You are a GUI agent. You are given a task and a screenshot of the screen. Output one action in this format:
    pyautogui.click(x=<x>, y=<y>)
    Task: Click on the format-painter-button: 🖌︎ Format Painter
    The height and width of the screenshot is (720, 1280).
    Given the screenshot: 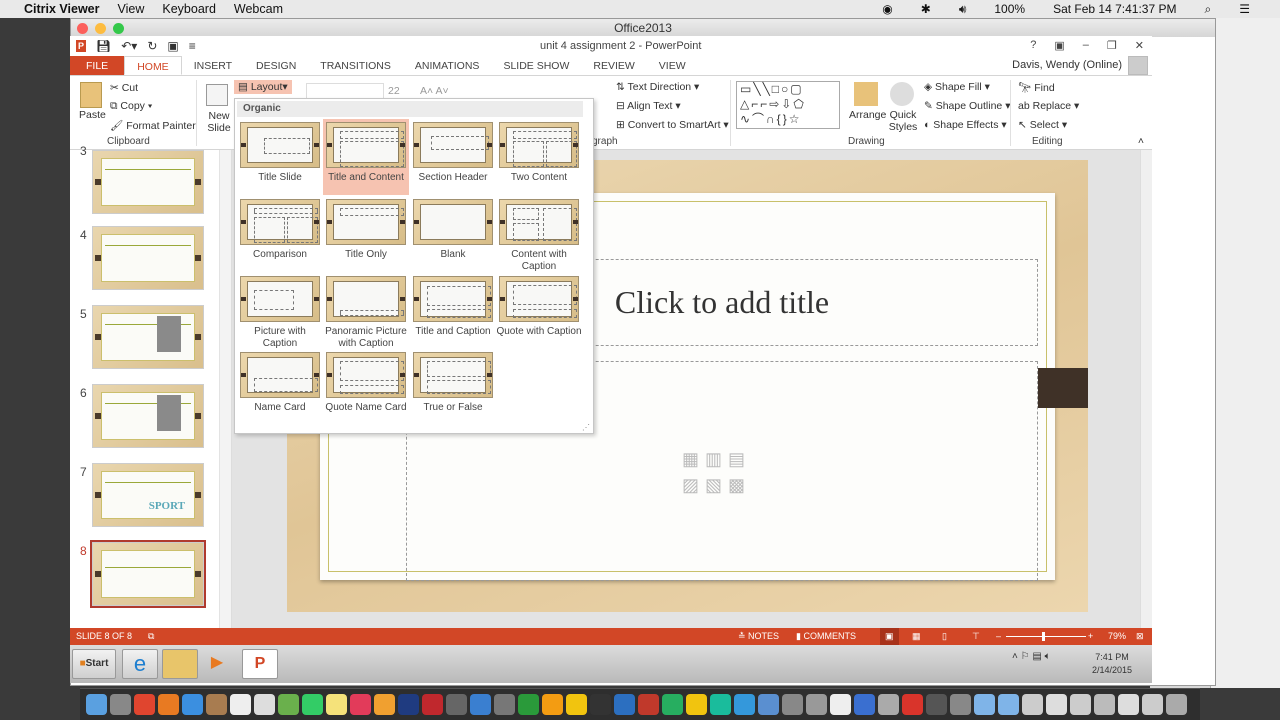 What is the action you would take?
    pyautogui.click(x=153, y=125)
    